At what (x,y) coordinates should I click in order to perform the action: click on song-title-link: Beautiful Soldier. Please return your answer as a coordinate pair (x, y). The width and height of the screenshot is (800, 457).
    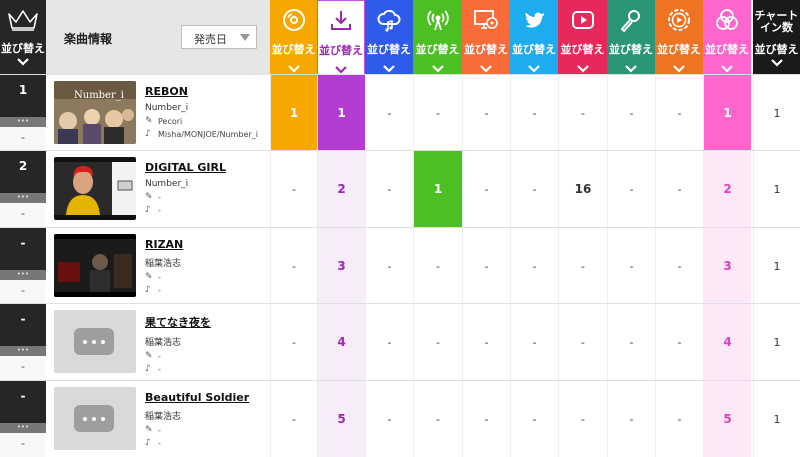
    Looking at the image, I should click on (207, 397).